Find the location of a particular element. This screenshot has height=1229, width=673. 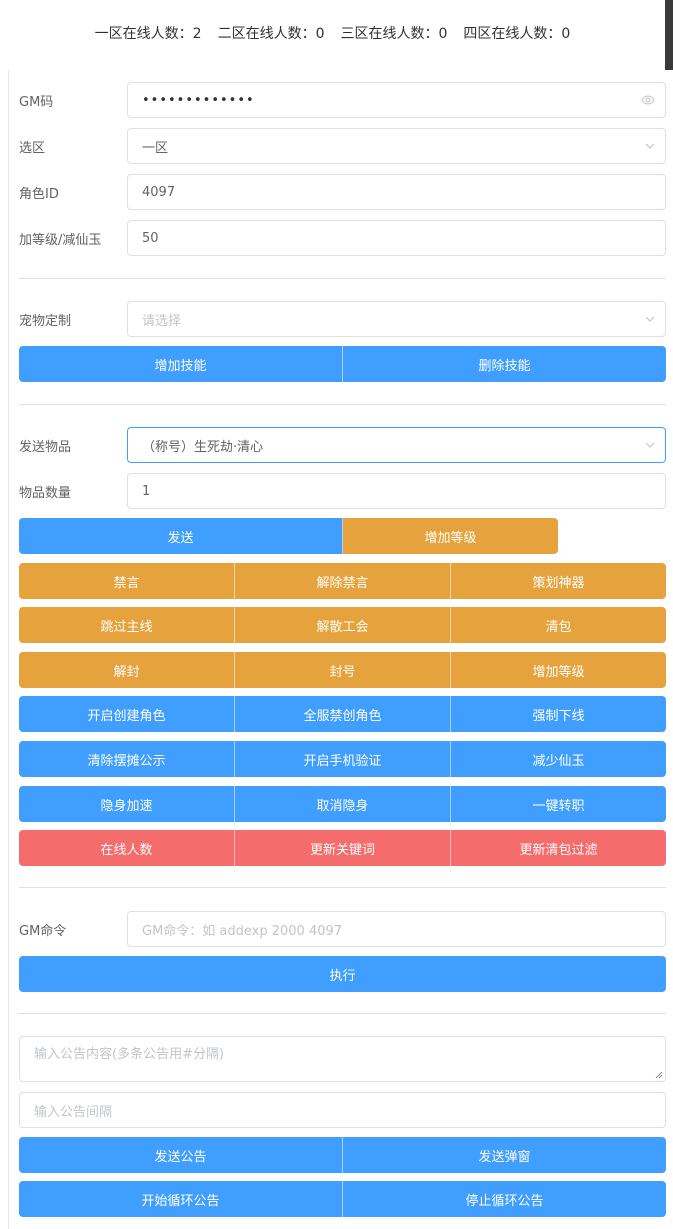

gm-command-placeholder: GM命令：如 addexp 2000 4097 is located at coordinates (242, 931).